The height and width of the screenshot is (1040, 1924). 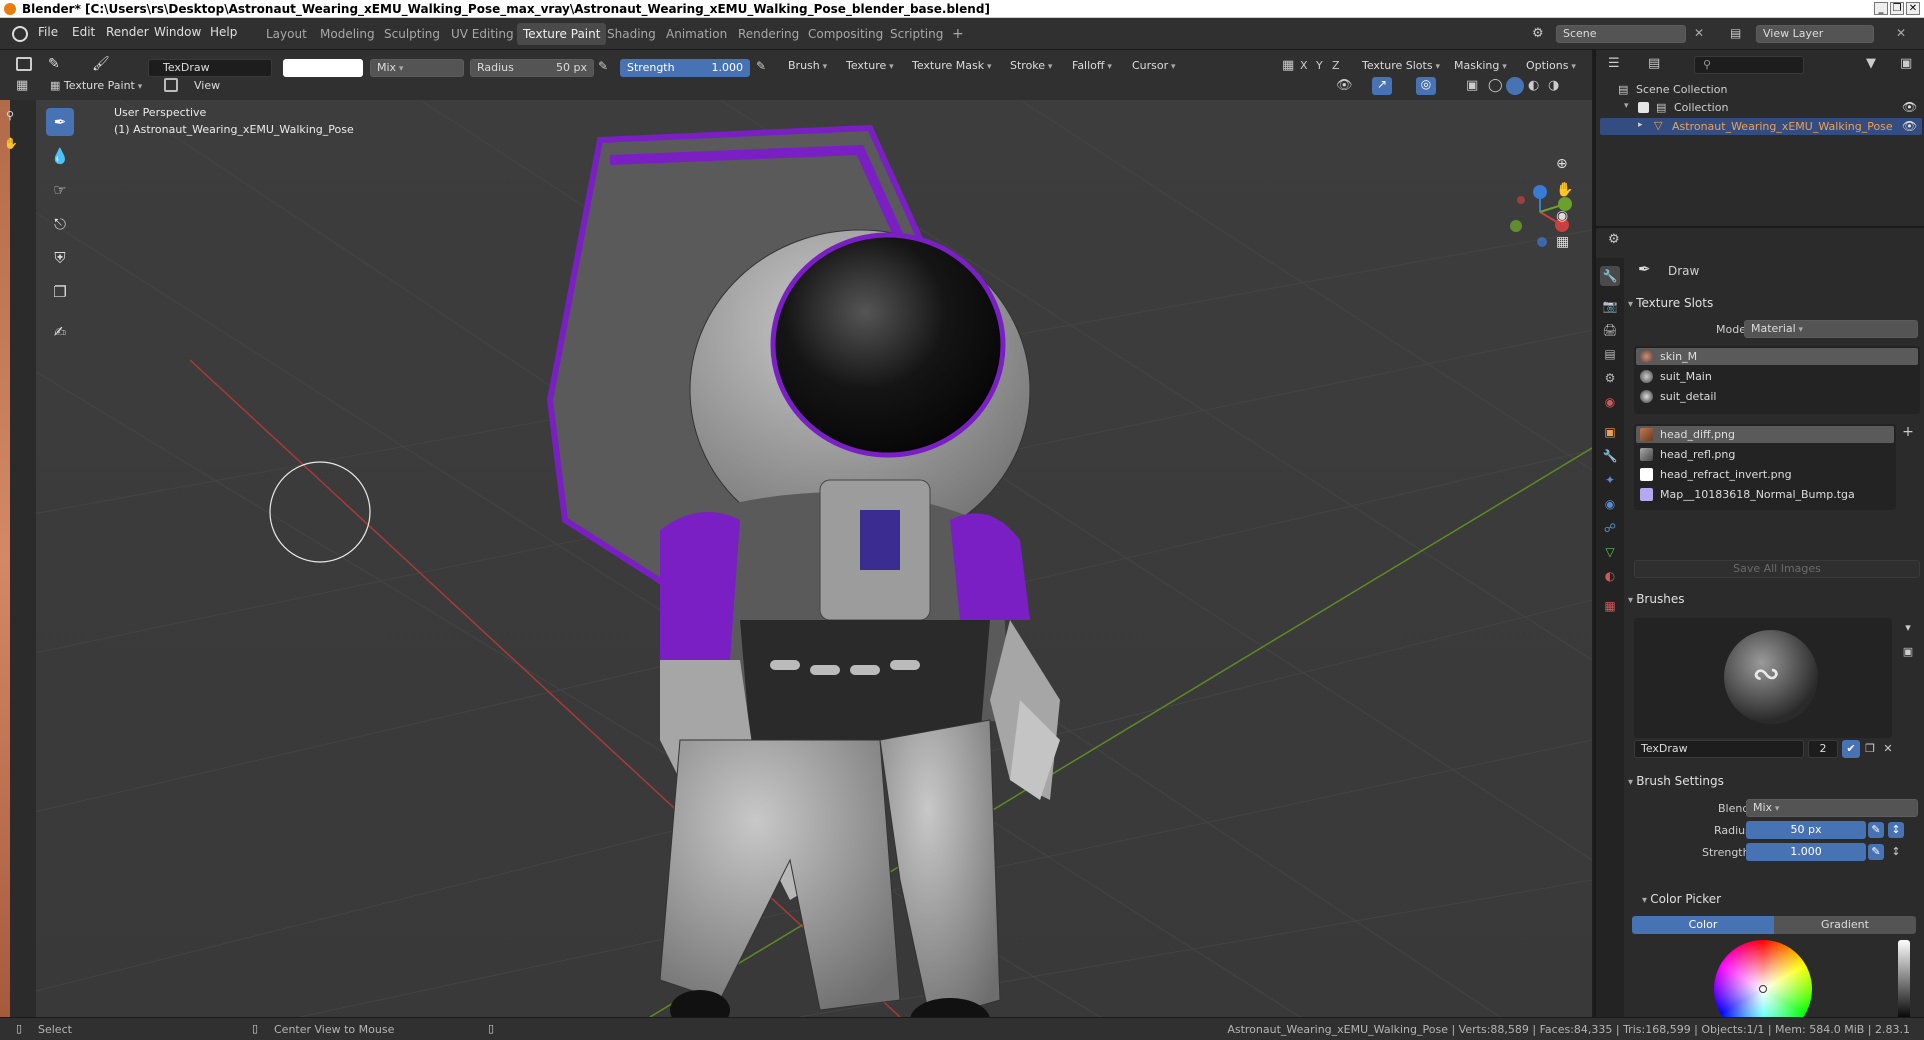 What do you see at coordinates (1832, 808) in the screenshot?
I see `blend-select: Mix` at bounding box center [1832, 808].